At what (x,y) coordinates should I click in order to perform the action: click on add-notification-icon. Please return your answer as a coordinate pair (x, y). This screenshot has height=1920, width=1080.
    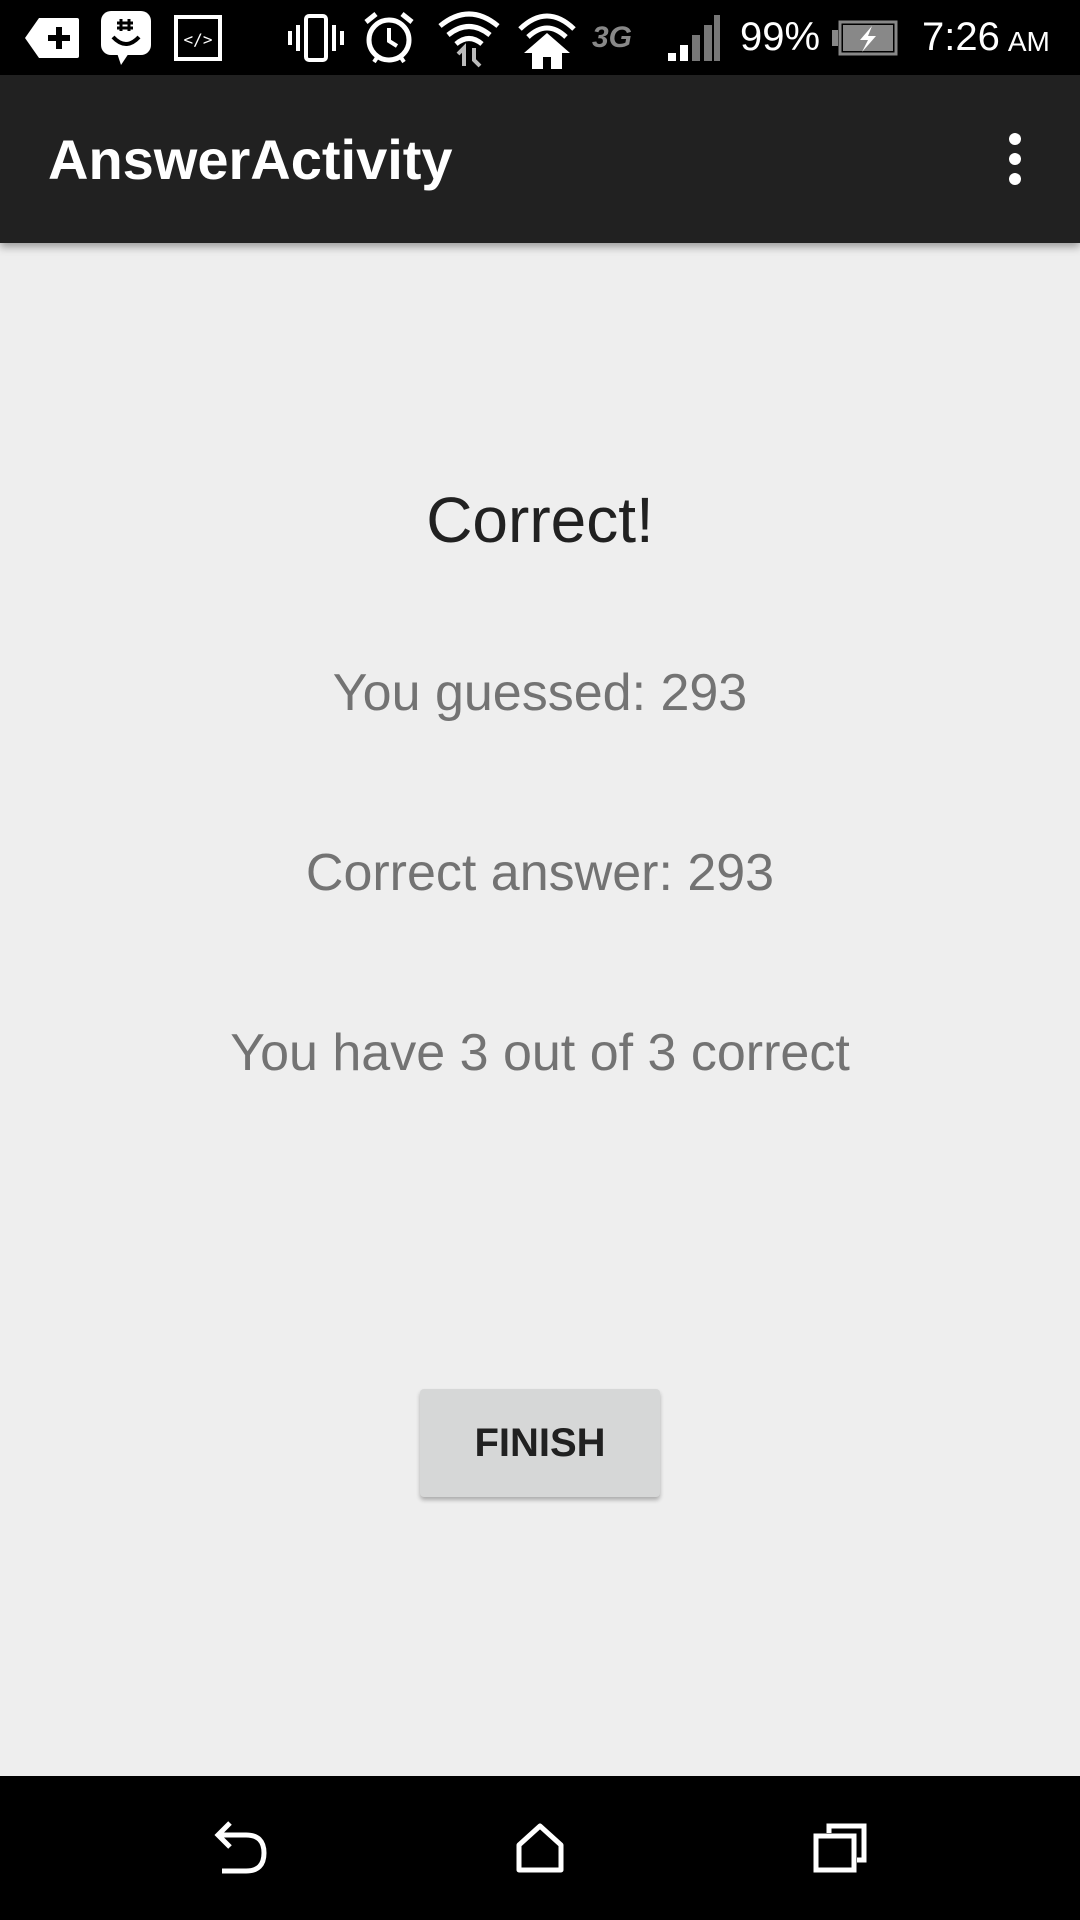
    Looking at the image, I should click on (52, 38).